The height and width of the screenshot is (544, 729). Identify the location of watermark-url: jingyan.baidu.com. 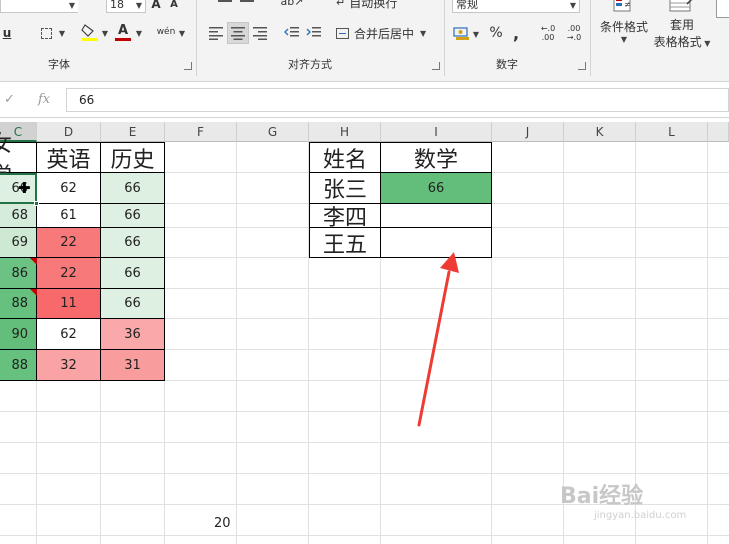
(640, 515).